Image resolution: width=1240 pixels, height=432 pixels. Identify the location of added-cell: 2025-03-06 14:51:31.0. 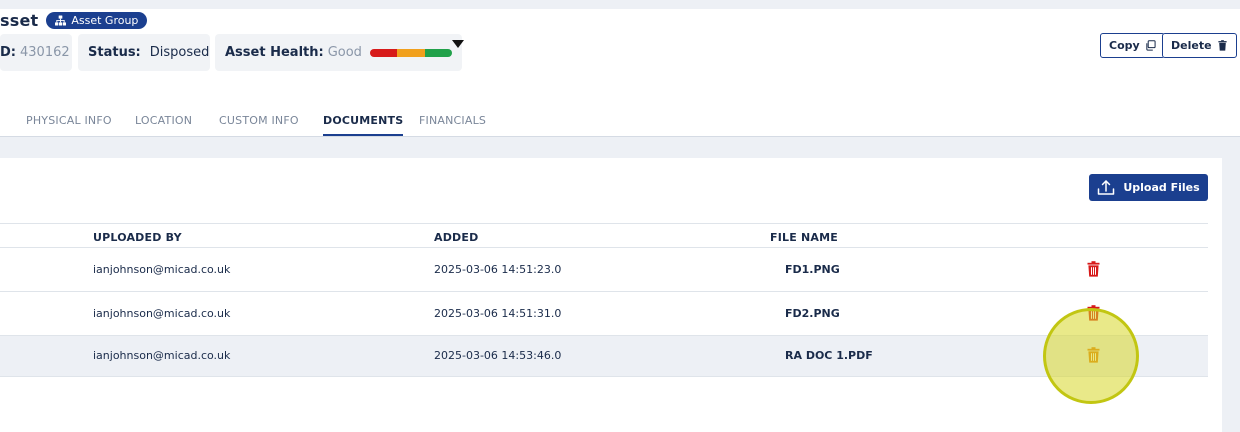
(498, 313).